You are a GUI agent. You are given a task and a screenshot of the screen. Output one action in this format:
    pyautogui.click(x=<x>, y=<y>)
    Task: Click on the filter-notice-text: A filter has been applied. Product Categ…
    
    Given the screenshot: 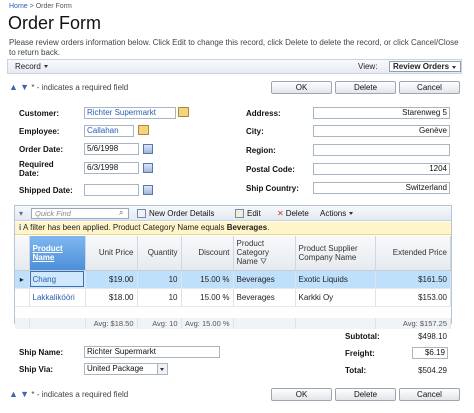 What is the action you would take?
    pyautogui.click(x=124, y=227)
    